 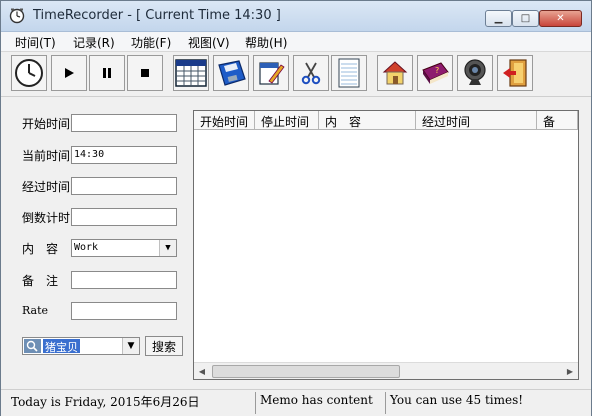 I want to click on current-time-label: 当前时间, so click(x=46, y=156).